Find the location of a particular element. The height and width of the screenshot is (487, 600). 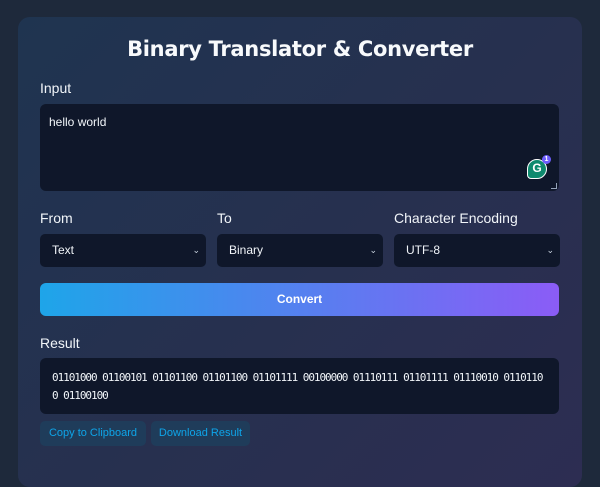

to-value: Binary is located at coordinates (246, 250).